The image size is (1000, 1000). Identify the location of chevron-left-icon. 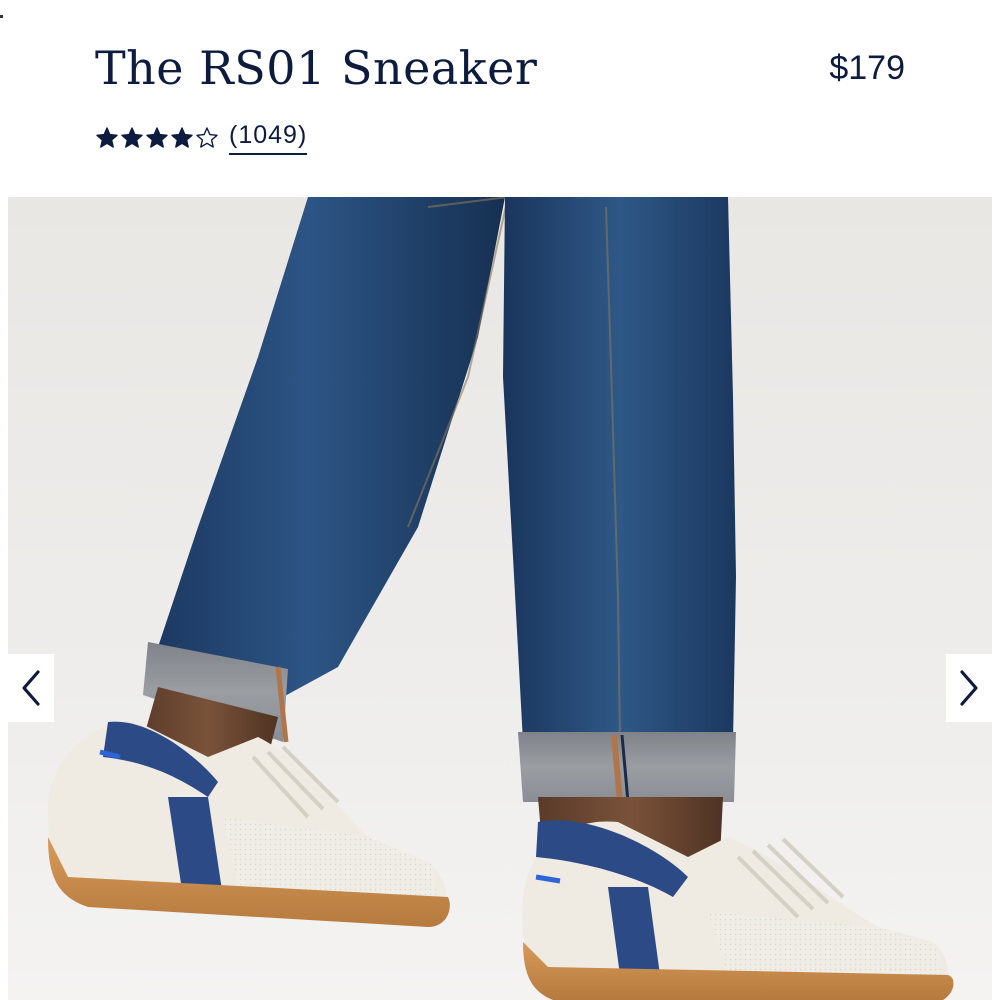
(31, 688).